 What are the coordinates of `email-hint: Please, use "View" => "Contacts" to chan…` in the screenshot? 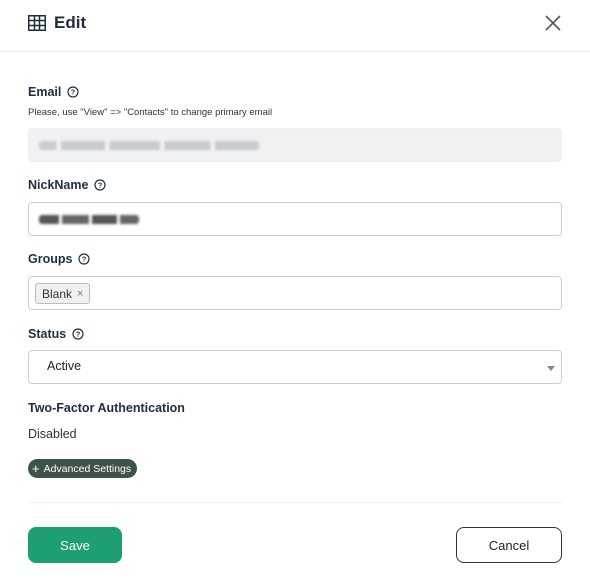 It's located at (150, 112).